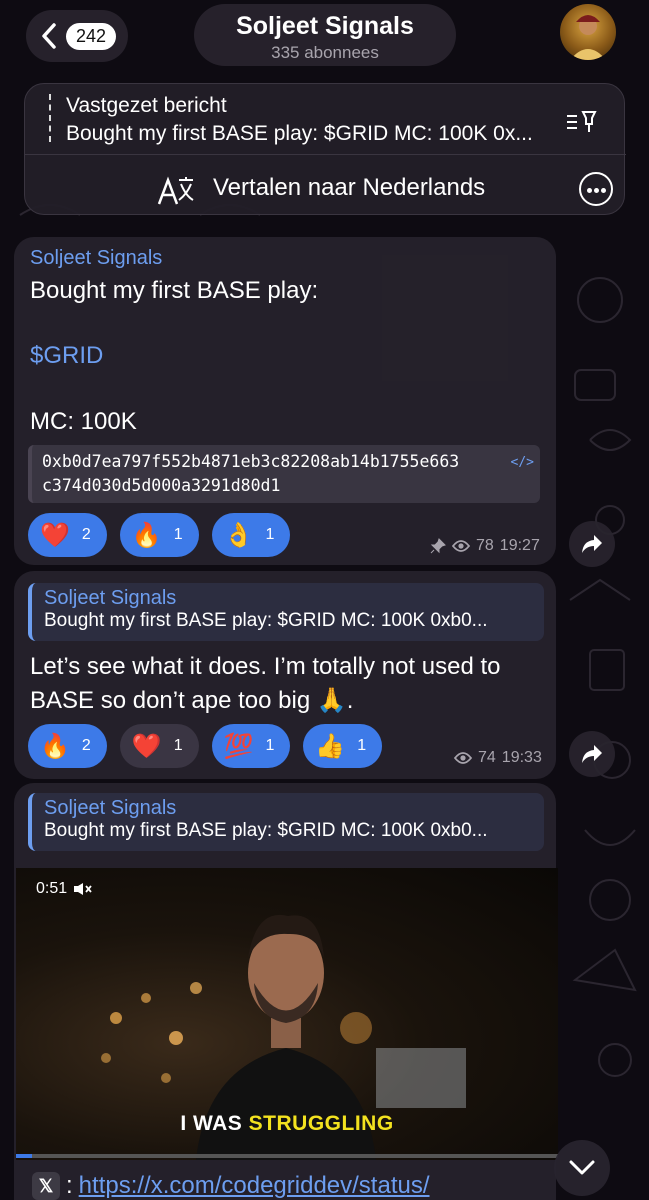 Image resolution: width=649 pixels, height=1200 pixels. What do you see at coordinates (146, 105) in the screenshot?
I see `pinned-title: Vastgezet bericht` at bounding box center [146, 105].